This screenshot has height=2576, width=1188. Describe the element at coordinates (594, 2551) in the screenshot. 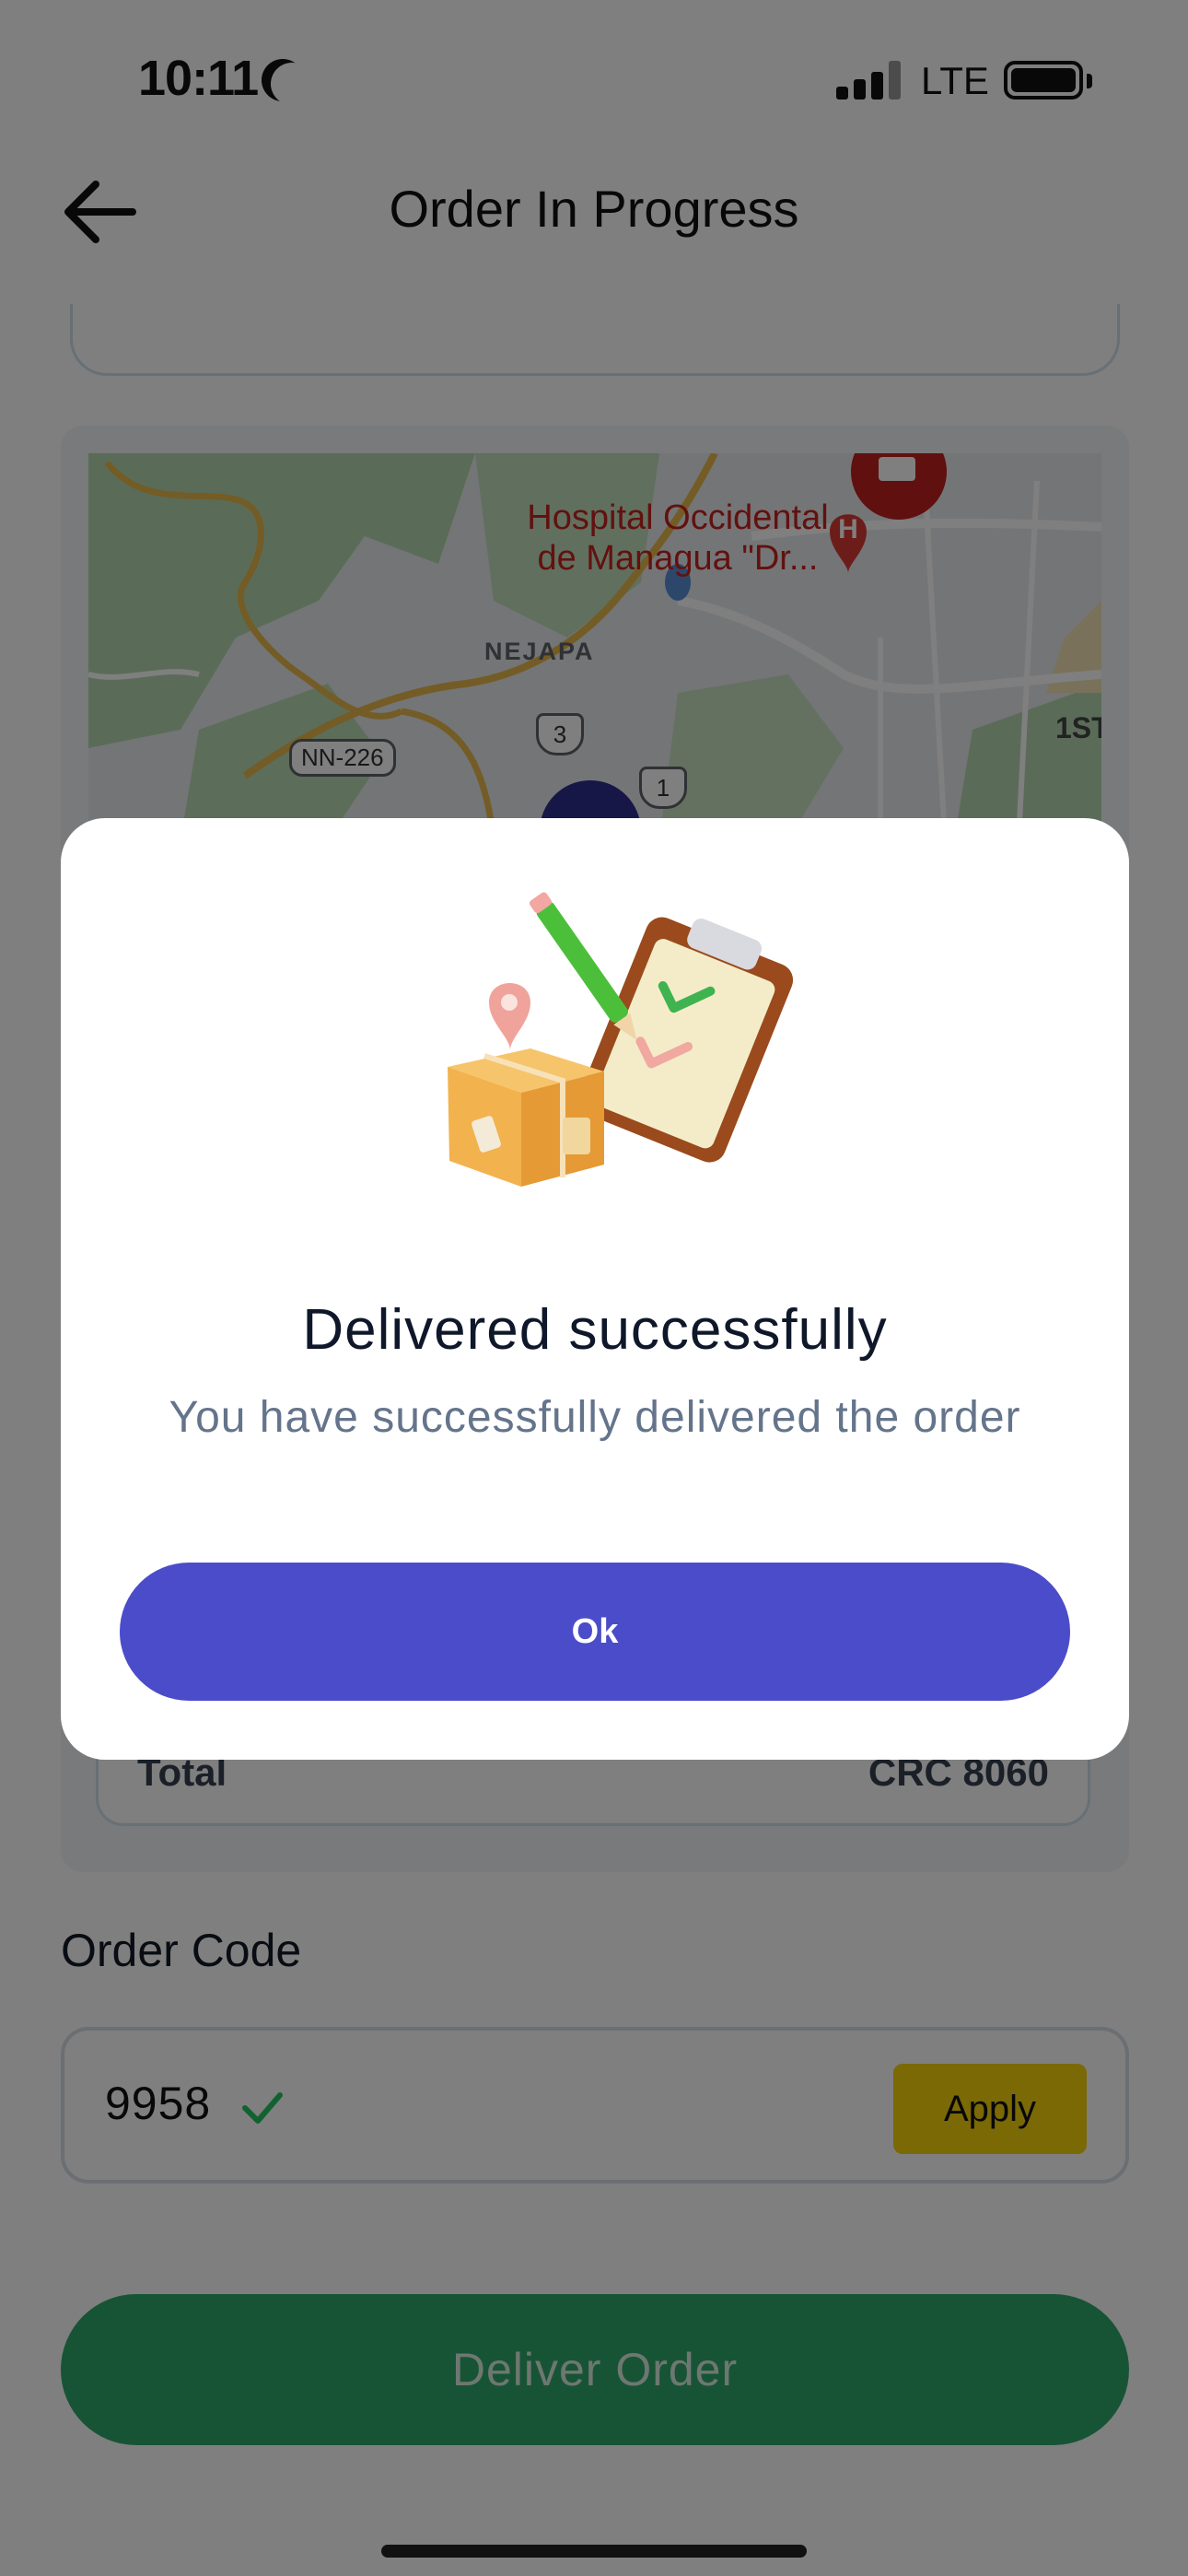

I see `home-indicator` at that location.